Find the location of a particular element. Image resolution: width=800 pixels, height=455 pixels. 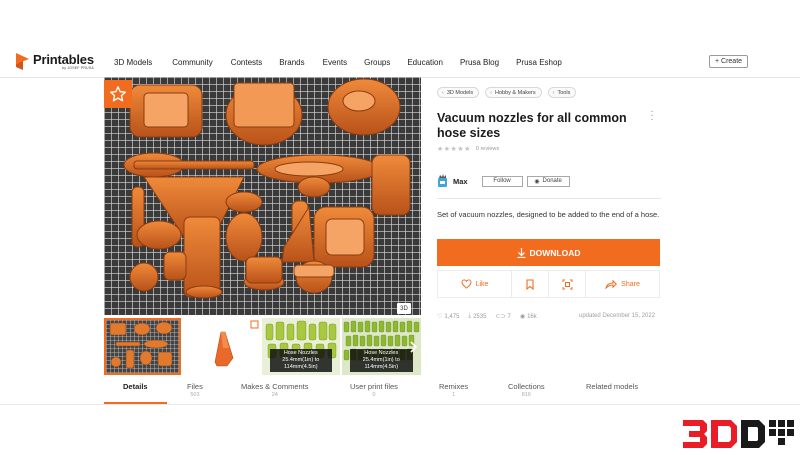

breadcrumb: ‹ 3D Models ‹ Hobby & Makers ‹ Tools is located at coordinates (509, 92).